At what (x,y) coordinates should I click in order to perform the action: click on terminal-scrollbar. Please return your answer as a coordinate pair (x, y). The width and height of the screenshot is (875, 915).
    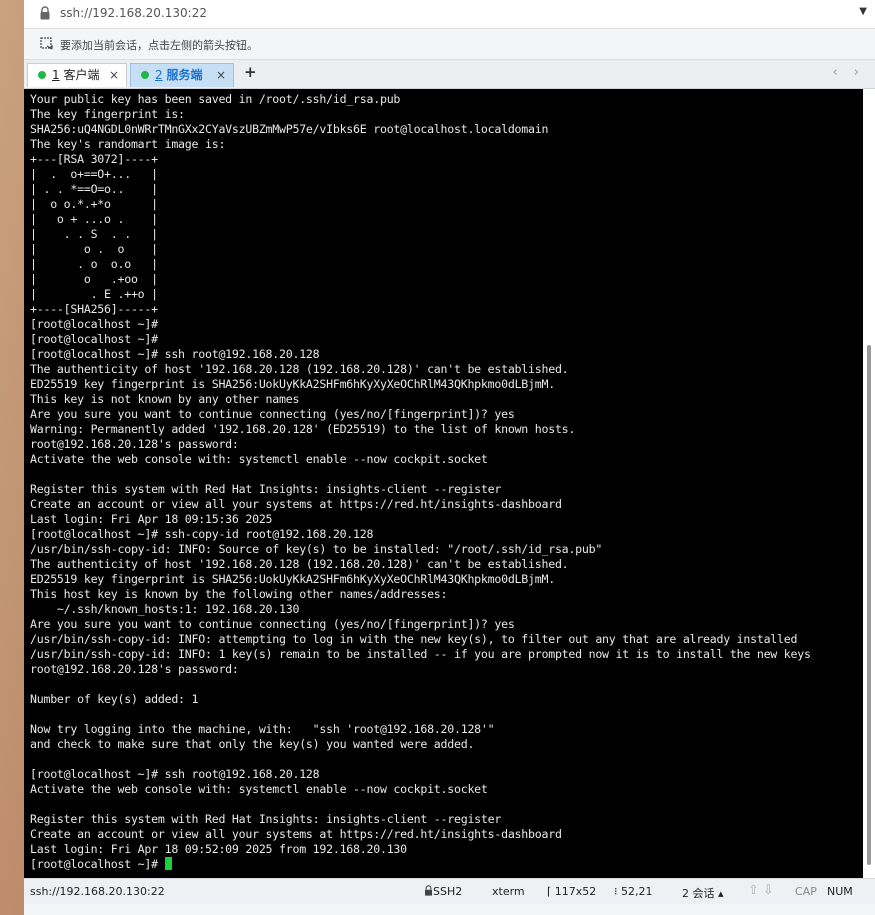
    Looking at the image, I should click on (869, 483).